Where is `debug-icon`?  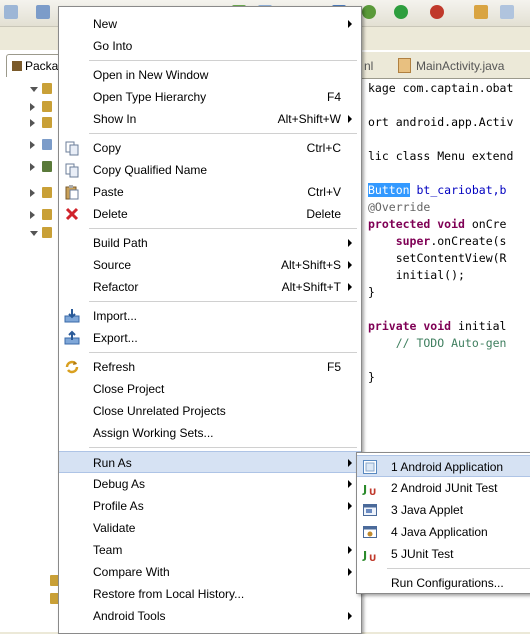 debug-icon is located at coordinates (369, 12).